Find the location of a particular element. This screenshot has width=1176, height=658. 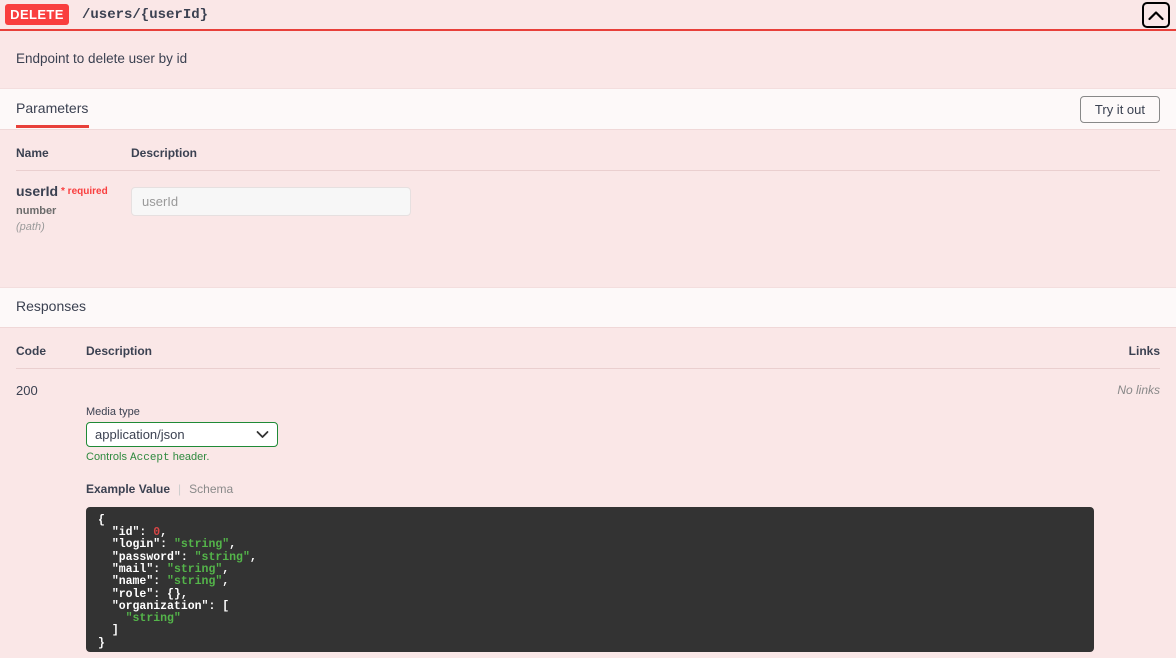

tab-parameters: Parameters is located at coordinates (53, 114).